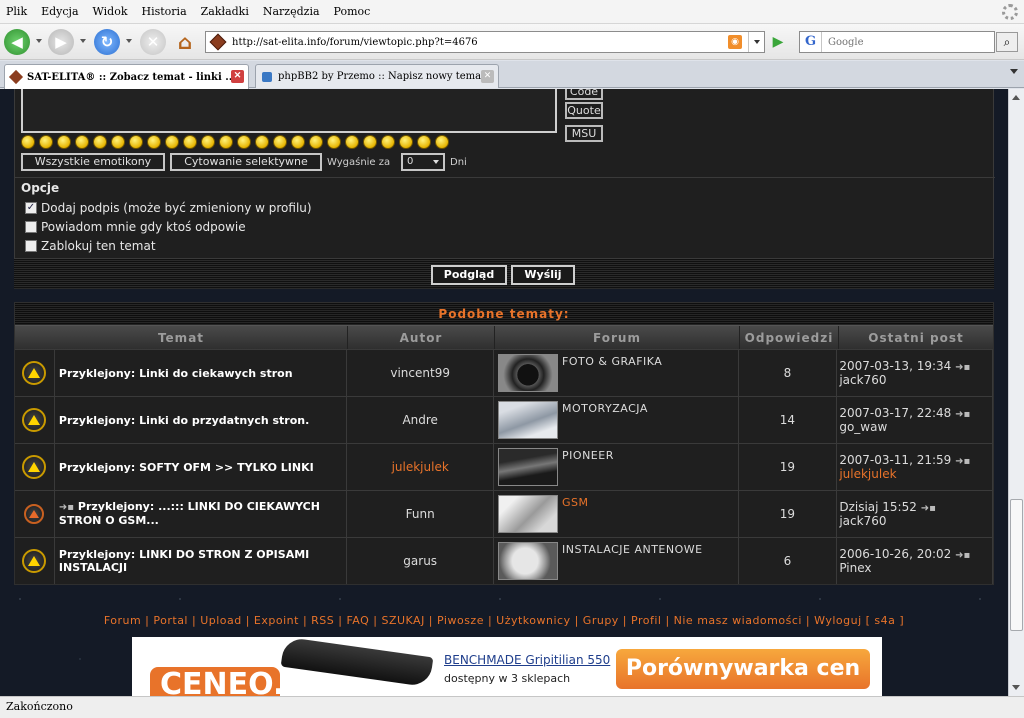 This screenshot has height=718, width=1024. Describe the element at coordinates (584, 110) in the screenshot. I see `quote-button: Quote` at that location.